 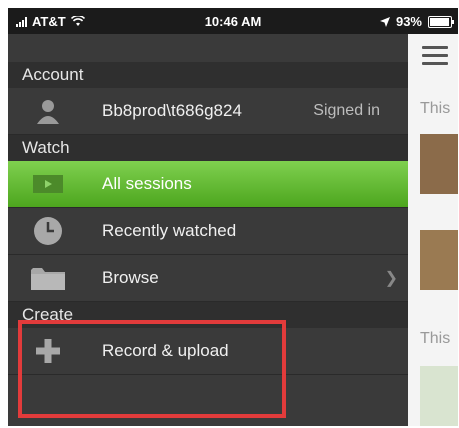 I want to click on menu-item-label: Recently watched, so click(x=169, y=230).